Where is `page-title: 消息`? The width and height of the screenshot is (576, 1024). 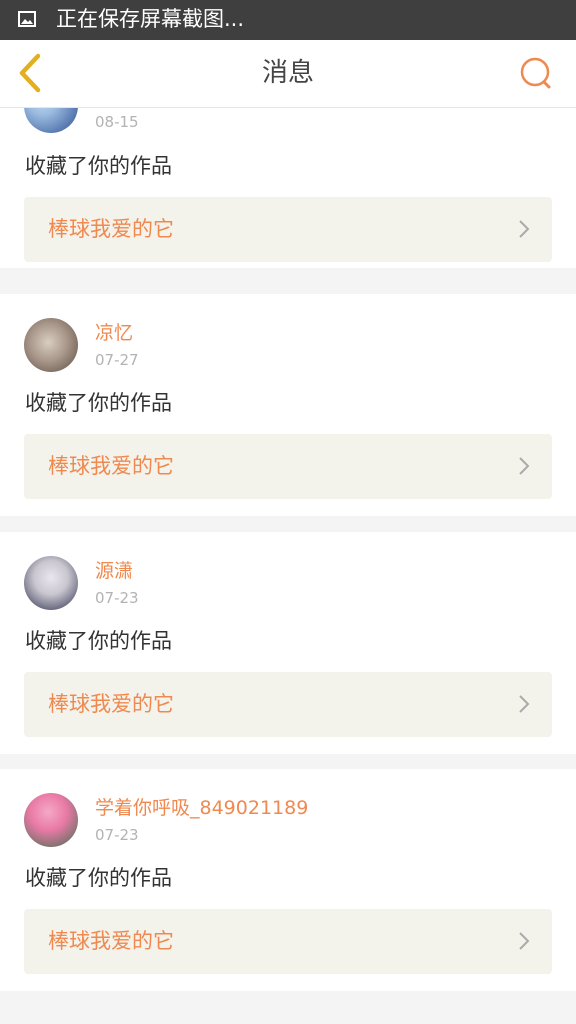 page-title: 消息 is located at coordinates (287, 73).